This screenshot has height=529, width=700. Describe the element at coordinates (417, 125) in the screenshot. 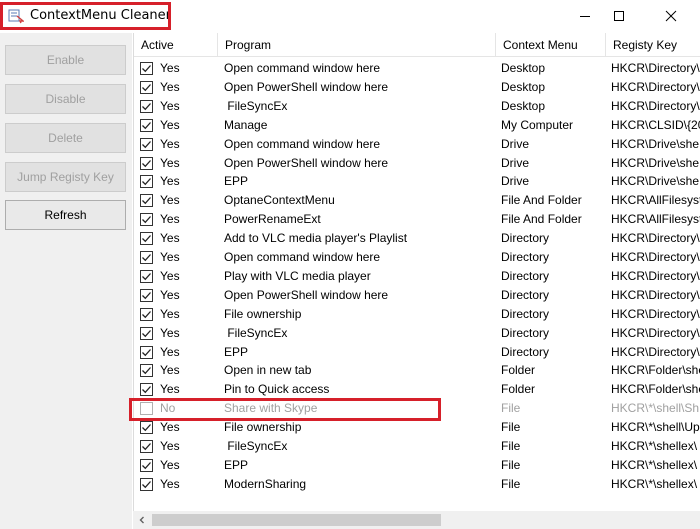

I see `table-row: Yes Manage My Computer HKCR\CLSID\{20` at that location.